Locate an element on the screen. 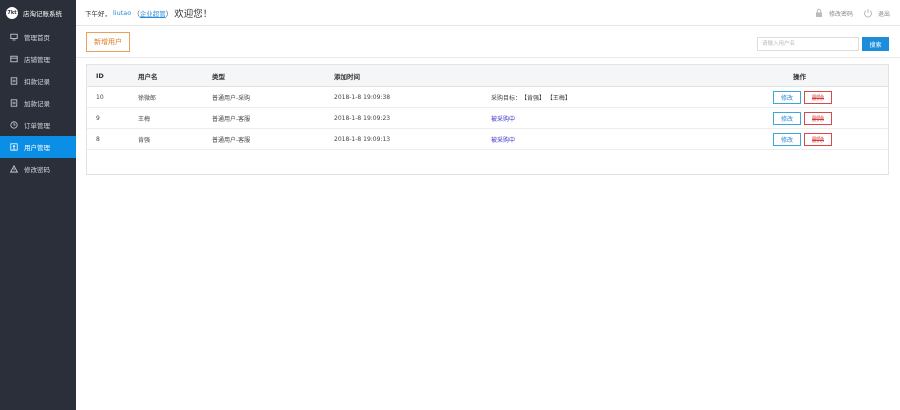 This screenshot has width=900, height=410. logout-link: 退出 is located at coordinates (876, 13).